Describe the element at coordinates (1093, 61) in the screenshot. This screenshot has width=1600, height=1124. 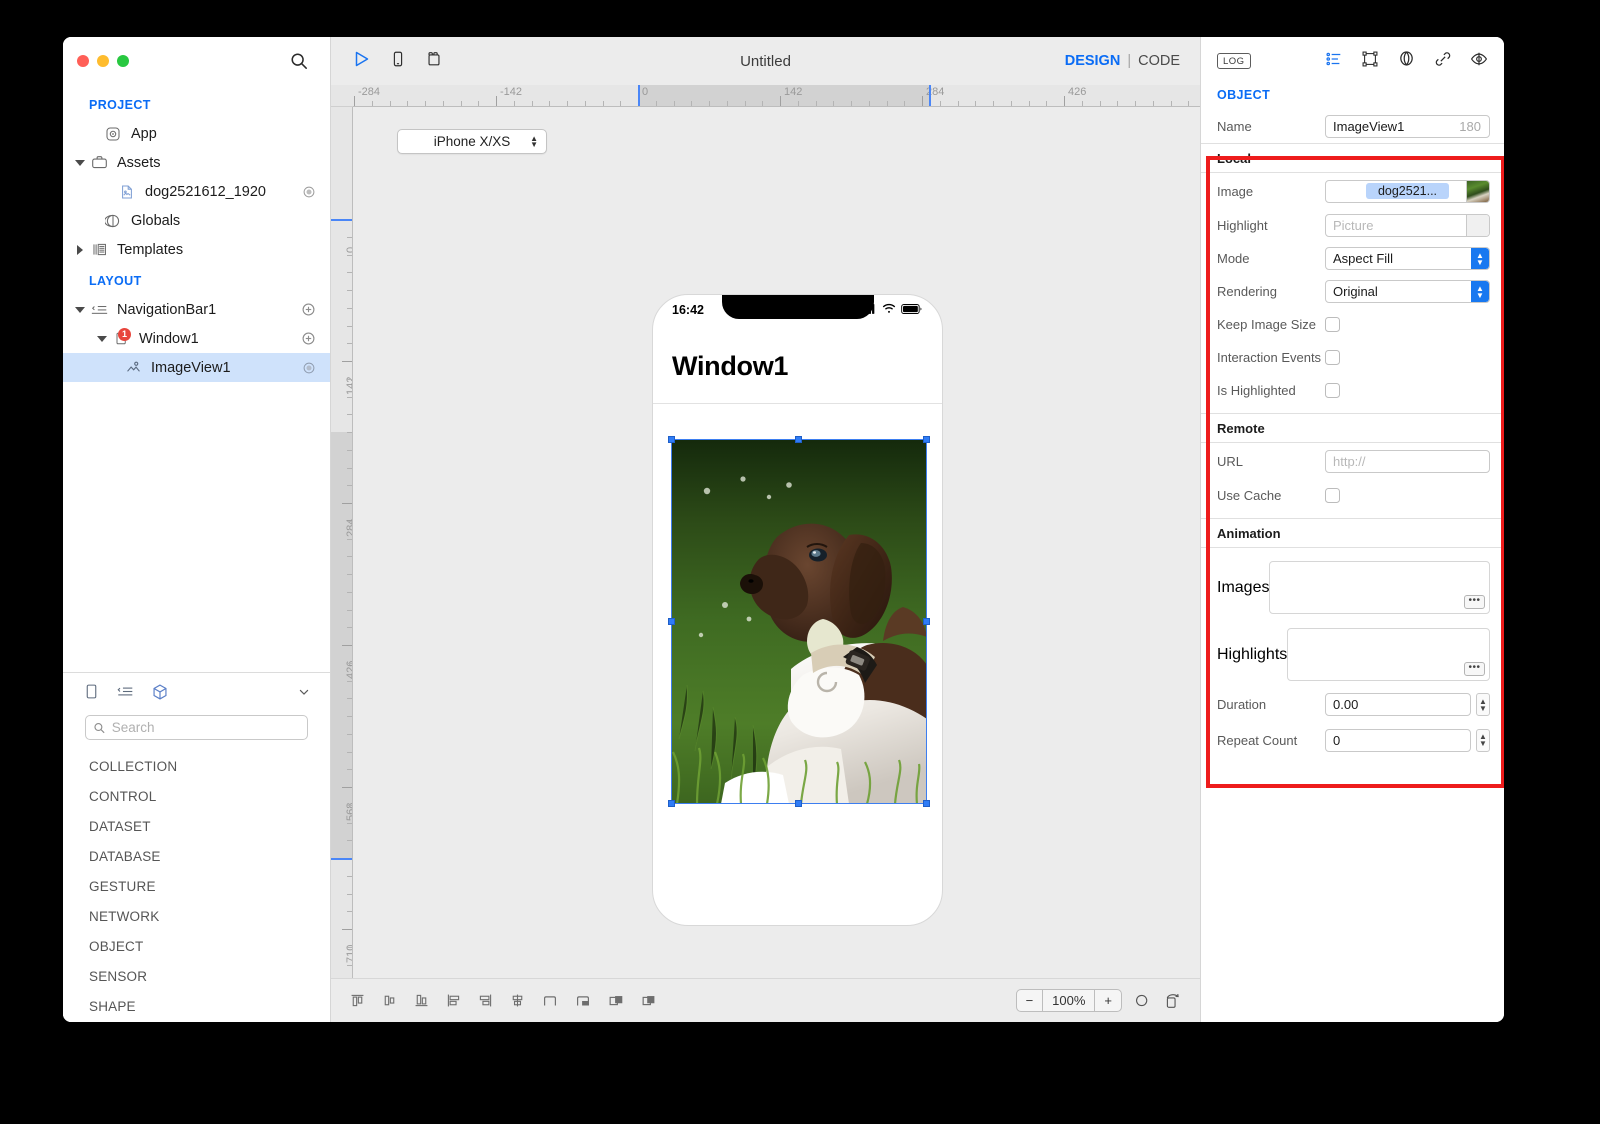
I see `tab-design: DESIGN` at that location.